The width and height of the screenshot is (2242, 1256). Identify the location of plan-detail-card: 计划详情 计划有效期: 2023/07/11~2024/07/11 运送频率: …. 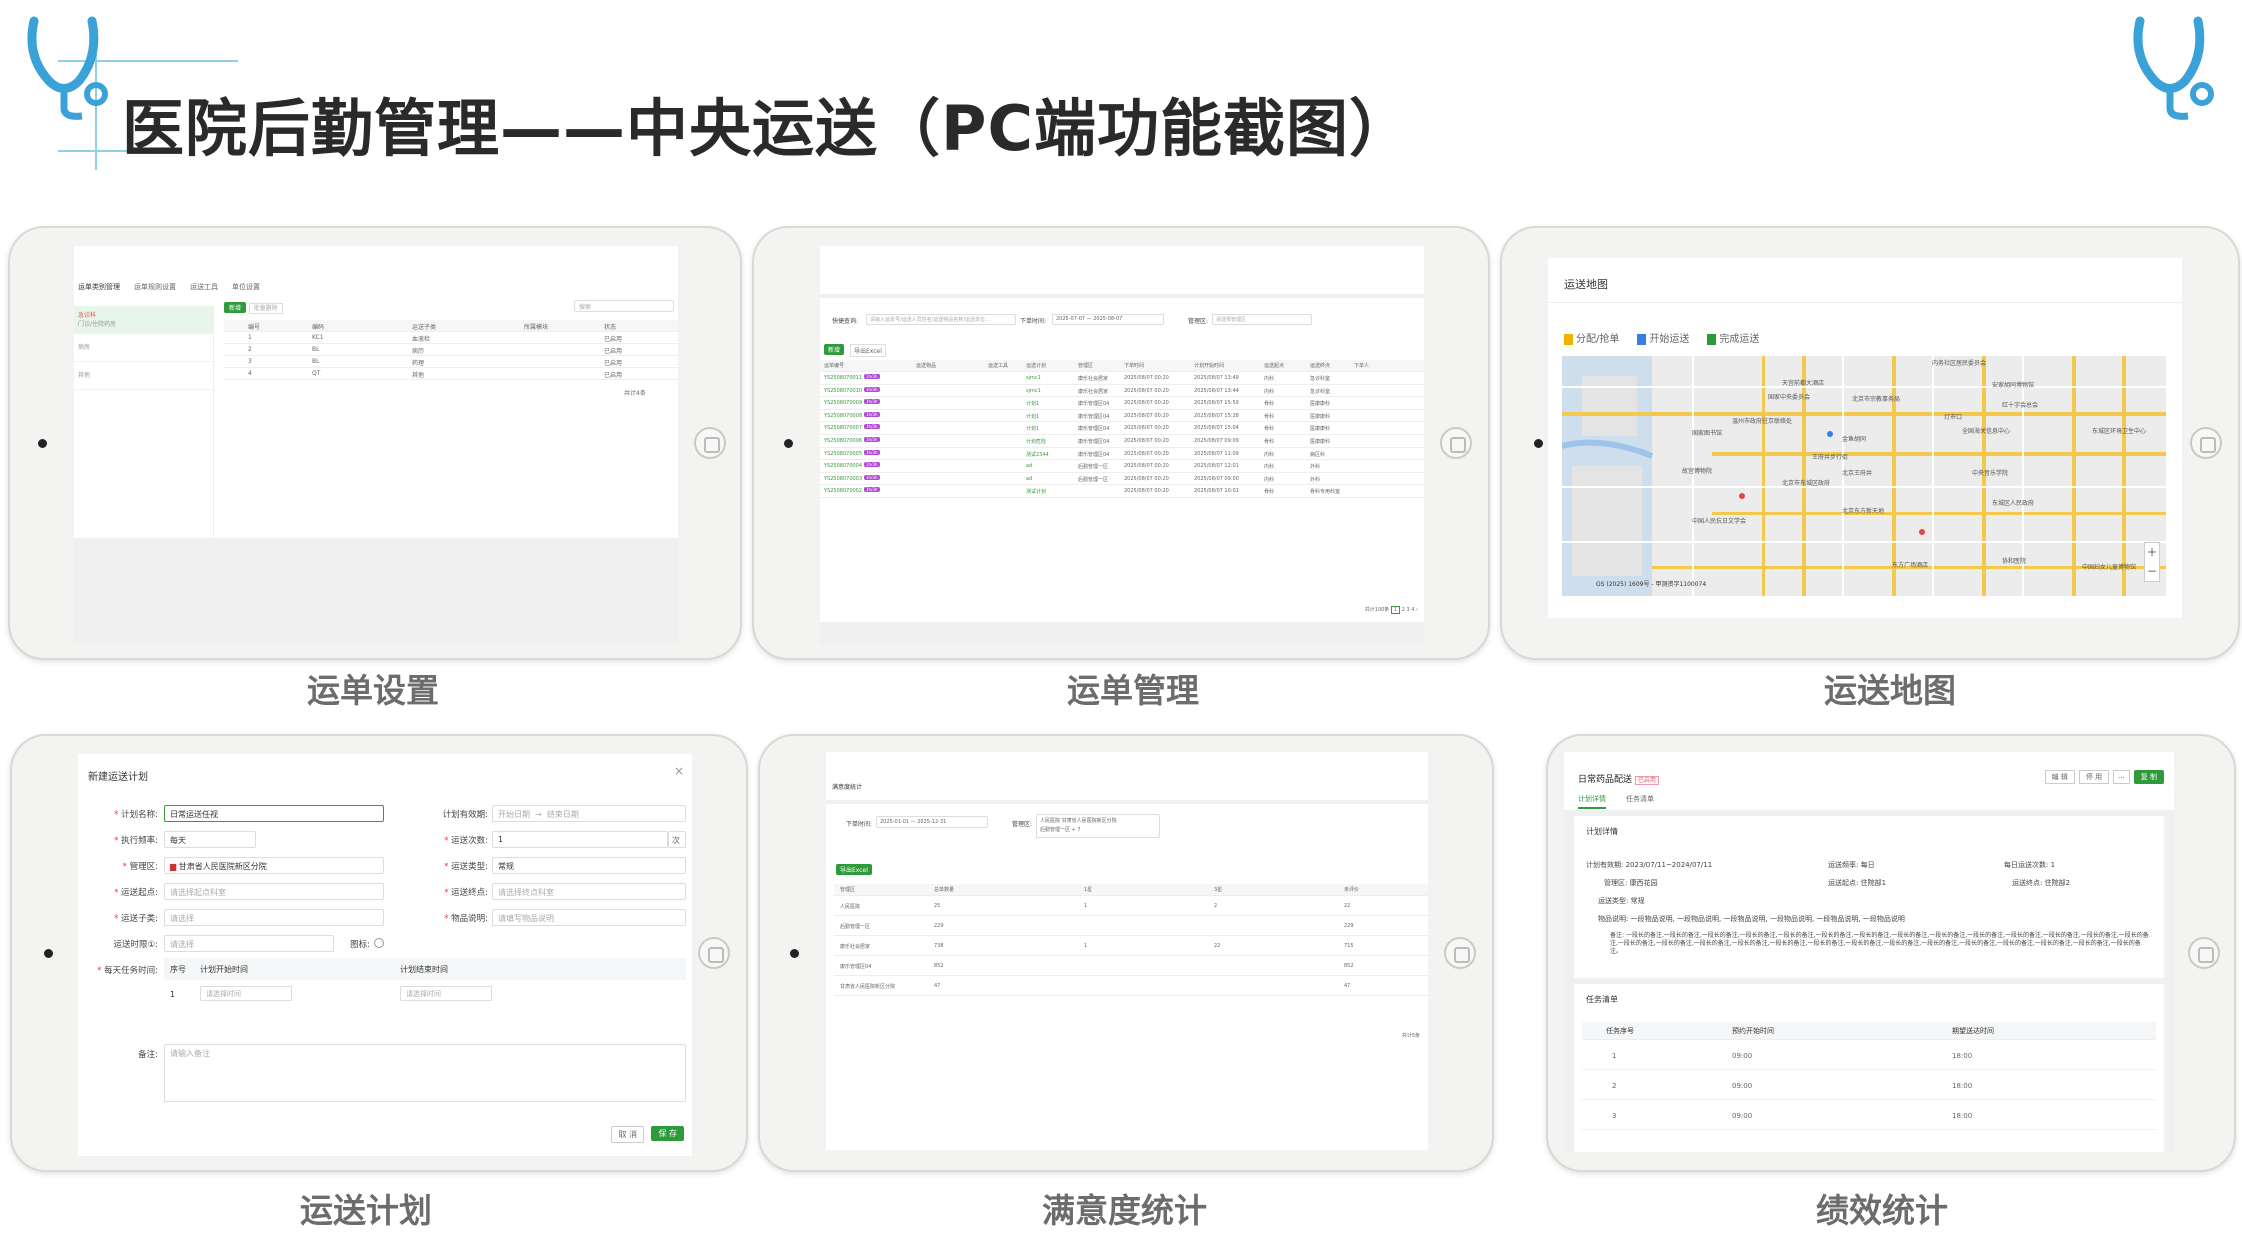
(1869, 897).